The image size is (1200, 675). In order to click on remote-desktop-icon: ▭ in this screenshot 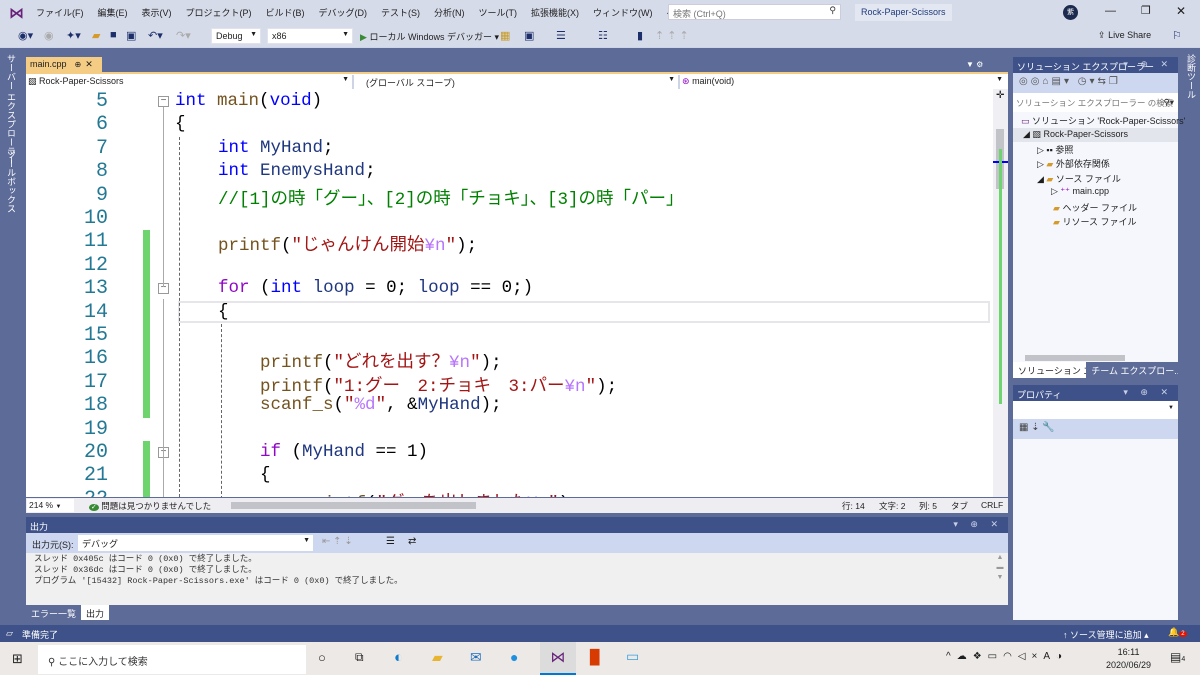, I will do `click(632, 656)`.